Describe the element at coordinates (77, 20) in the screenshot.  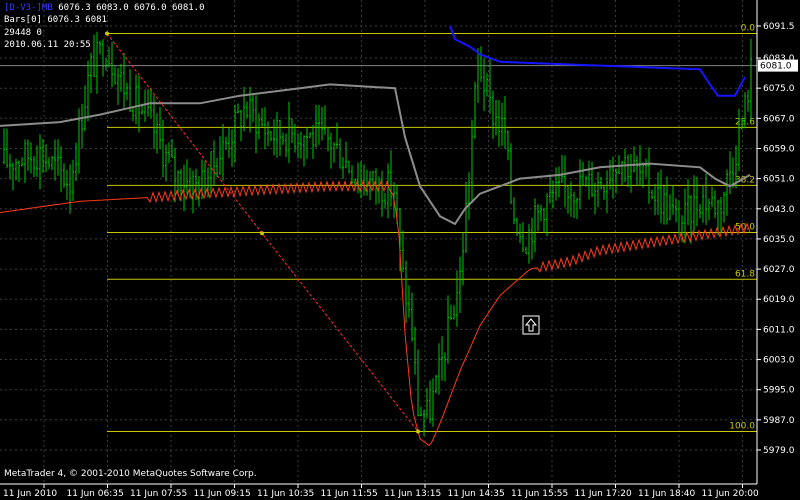
I see `bars-value: 6076.3 6081` at that location.